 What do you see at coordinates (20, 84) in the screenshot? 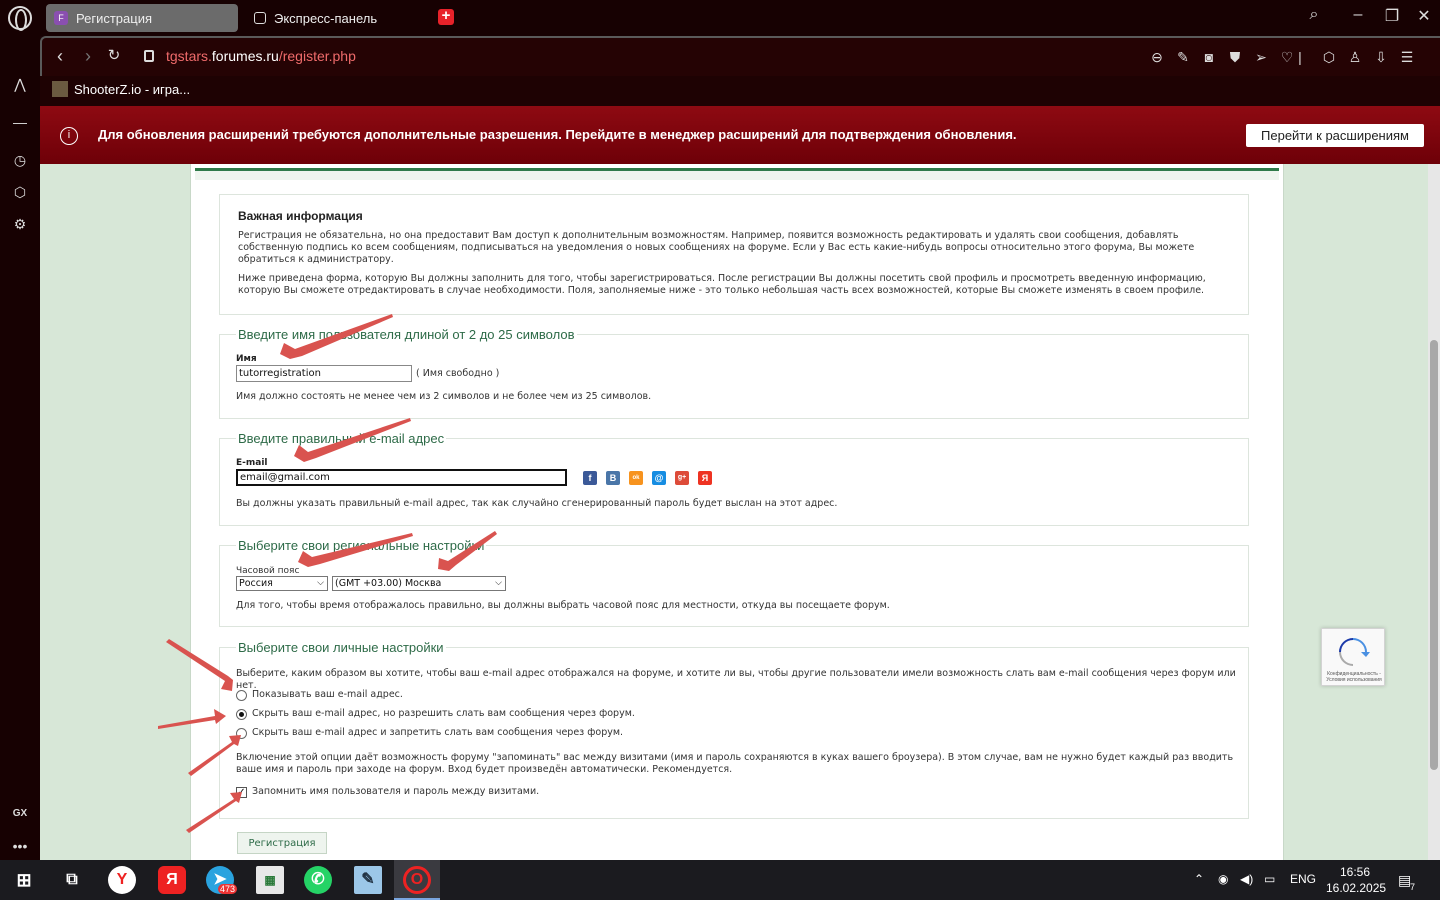
I see `aria-icon: ⋀` at bounding box center [20, 84].